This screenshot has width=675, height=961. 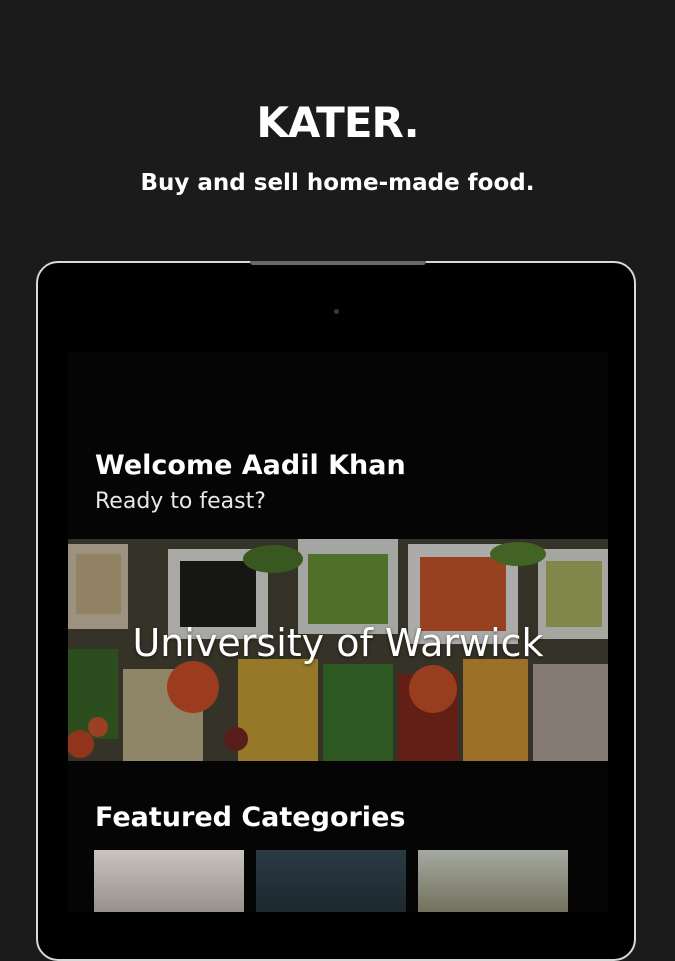 What do you see at coordinates (336, 311) in the screenshot?
I see `camera-icon` at bounding box center [336, 311].